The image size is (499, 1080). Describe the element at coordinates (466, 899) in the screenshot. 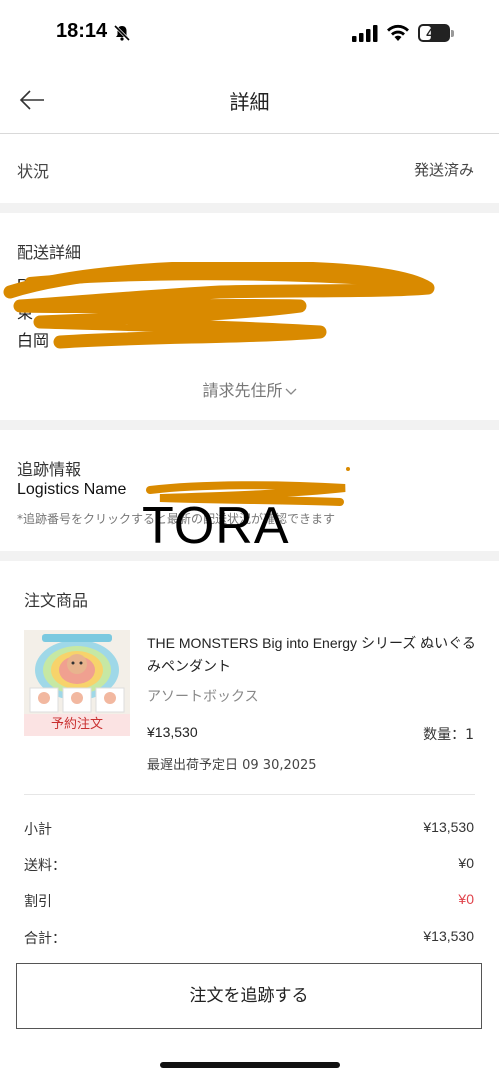

I see `discount-value: ¥0` at that location.